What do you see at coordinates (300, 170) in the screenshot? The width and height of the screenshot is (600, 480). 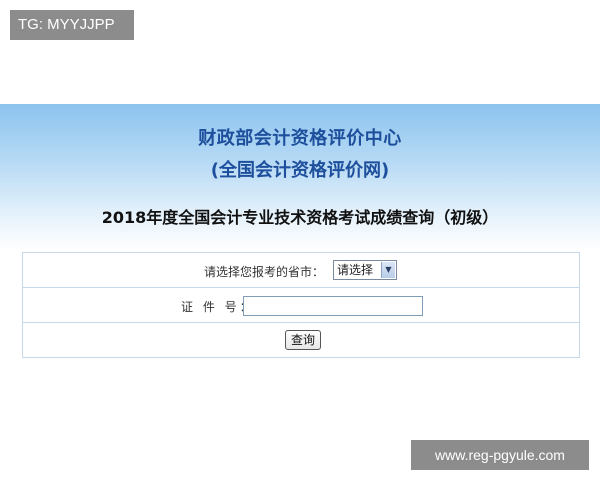 I see `org-subtitle: (全国会计资格评价网)` at bounding box center [300, 170].